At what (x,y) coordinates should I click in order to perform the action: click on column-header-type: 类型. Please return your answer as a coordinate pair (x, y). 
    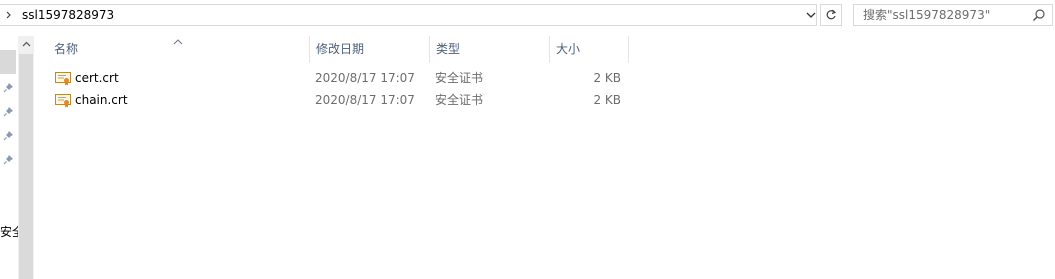
    Looking at the image, I should click on (490, 49).